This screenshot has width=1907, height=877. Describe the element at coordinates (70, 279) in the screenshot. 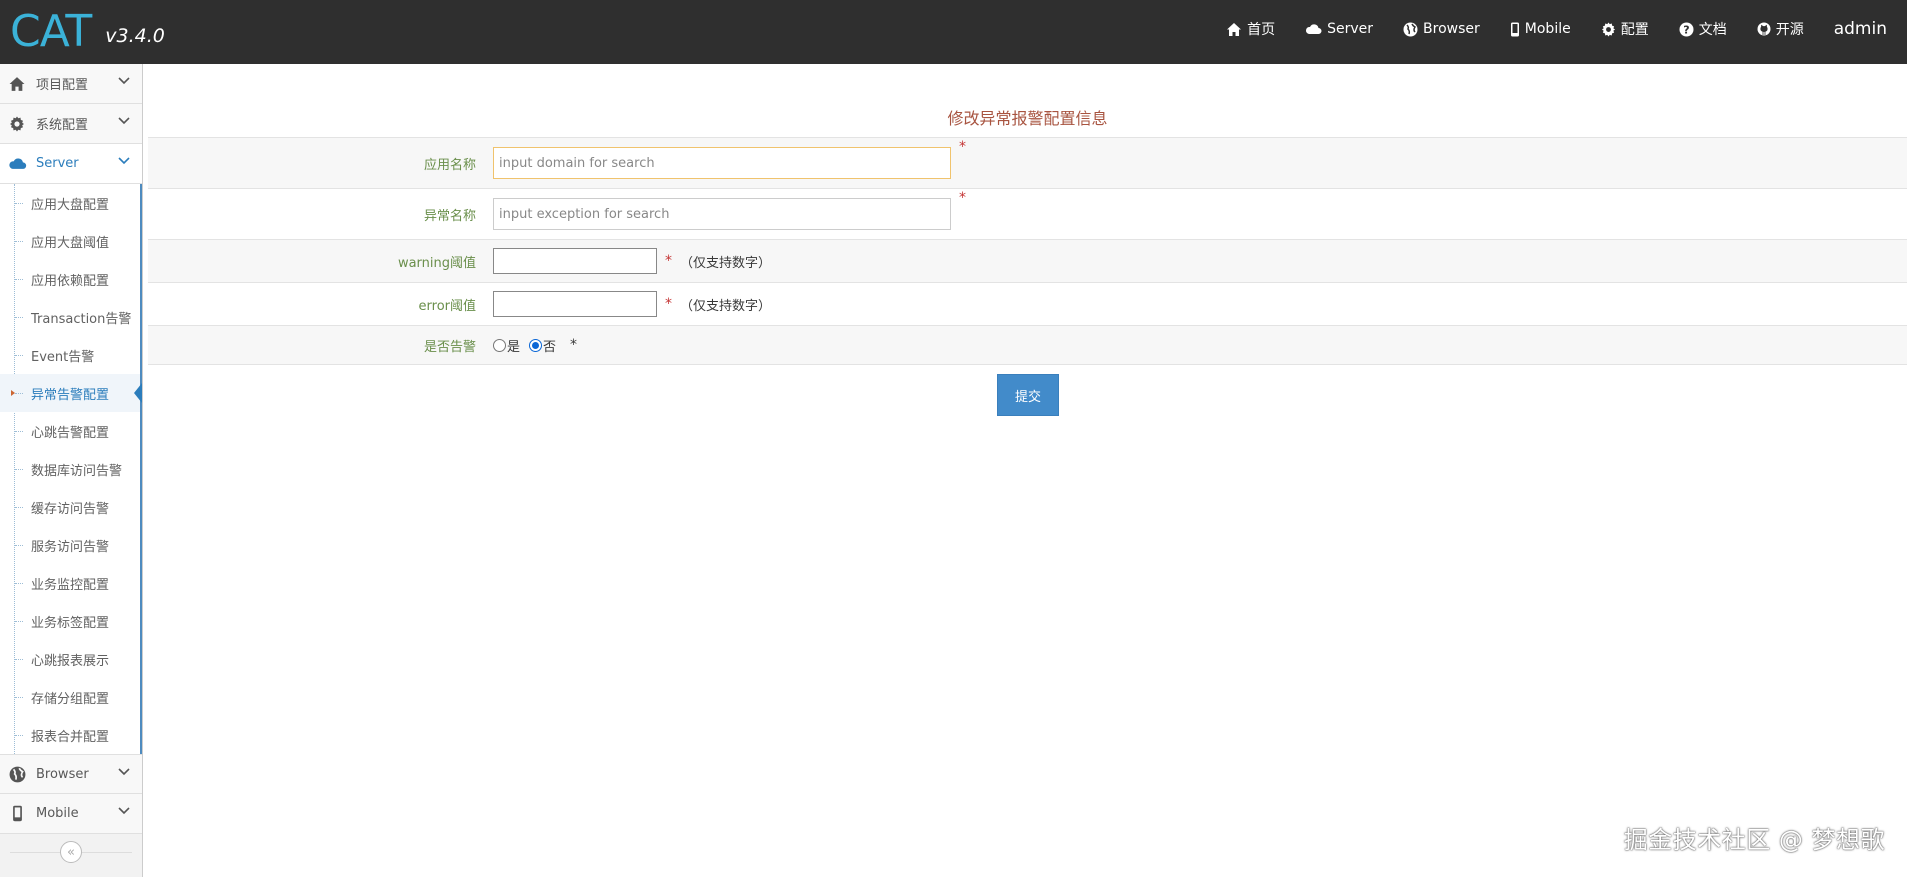

I see `sidebar-item-app-dependency-config: 应用依赖配置` at that location.